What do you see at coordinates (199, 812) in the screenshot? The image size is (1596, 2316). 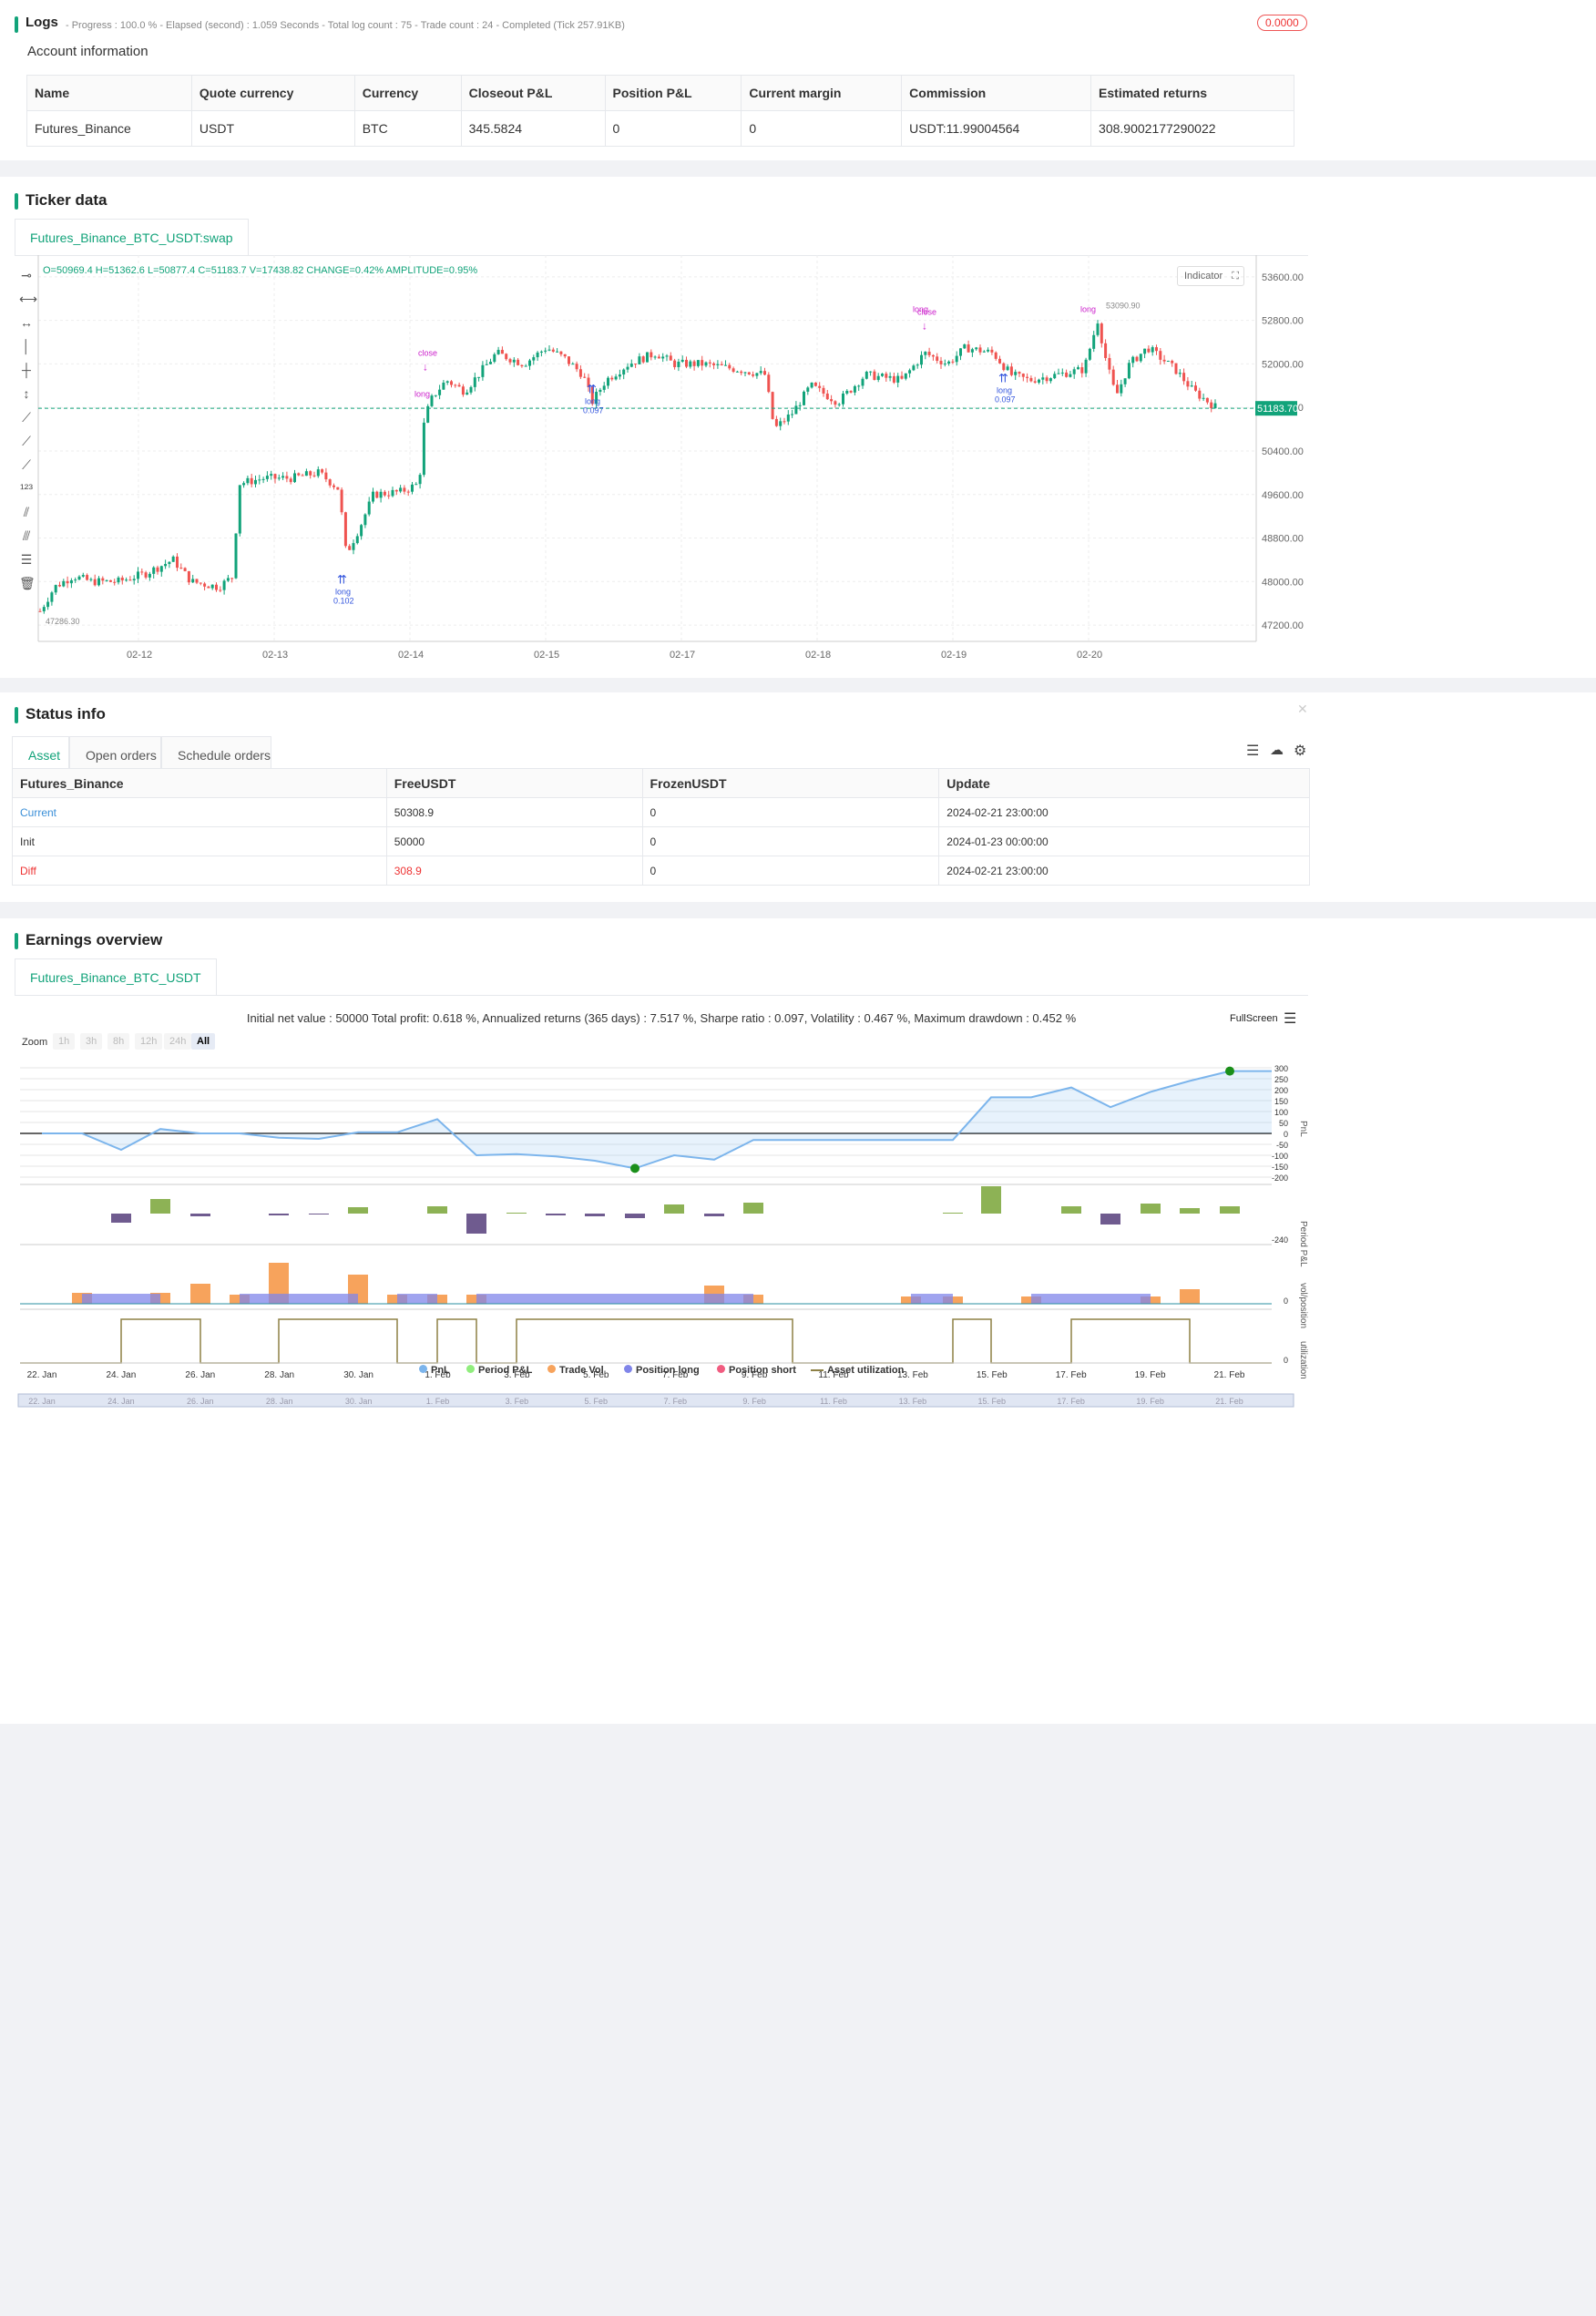 I see `status-cell: Current` at bounding box center [199, 812].